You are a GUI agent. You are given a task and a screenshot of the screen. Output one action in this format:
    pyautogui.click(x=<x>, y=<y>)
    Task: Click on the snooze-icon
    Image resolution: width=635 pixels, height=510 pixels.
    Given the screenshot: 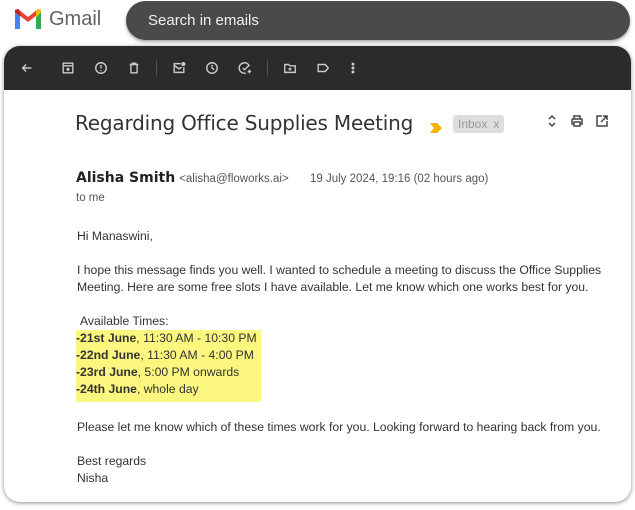 What is the action you would take?
    pyautogui.click(x=212, y=68)
    